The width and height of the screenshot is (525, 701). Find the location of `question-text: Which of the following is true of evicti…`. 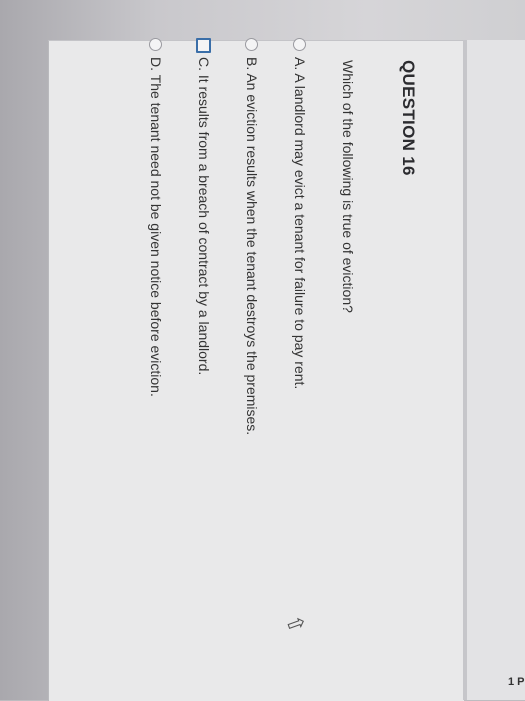

question-text: Which of the following is true of evicti… is located at coordinates (348, 186).